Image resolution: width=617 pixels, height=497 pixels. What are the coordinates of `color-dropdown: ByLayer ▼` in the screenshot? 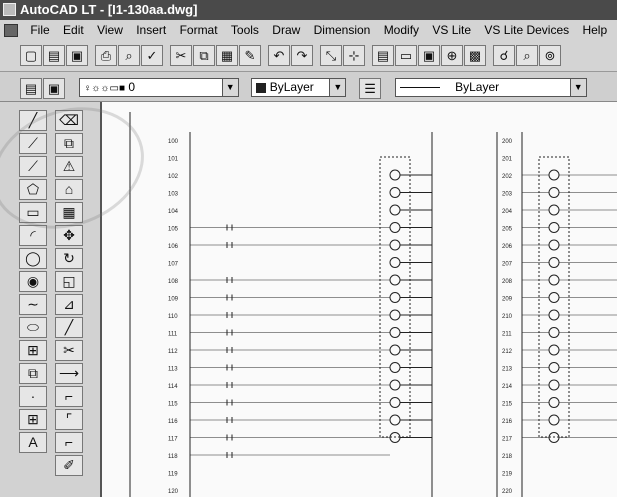 It's located at (299, 87).